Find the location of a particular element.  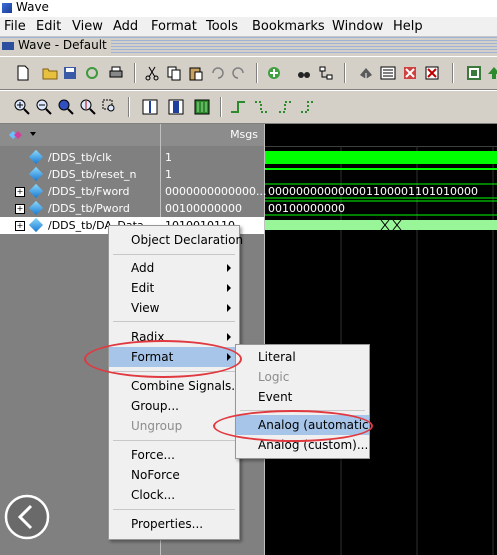

simulate-icon is located at coordinates (410, 73).